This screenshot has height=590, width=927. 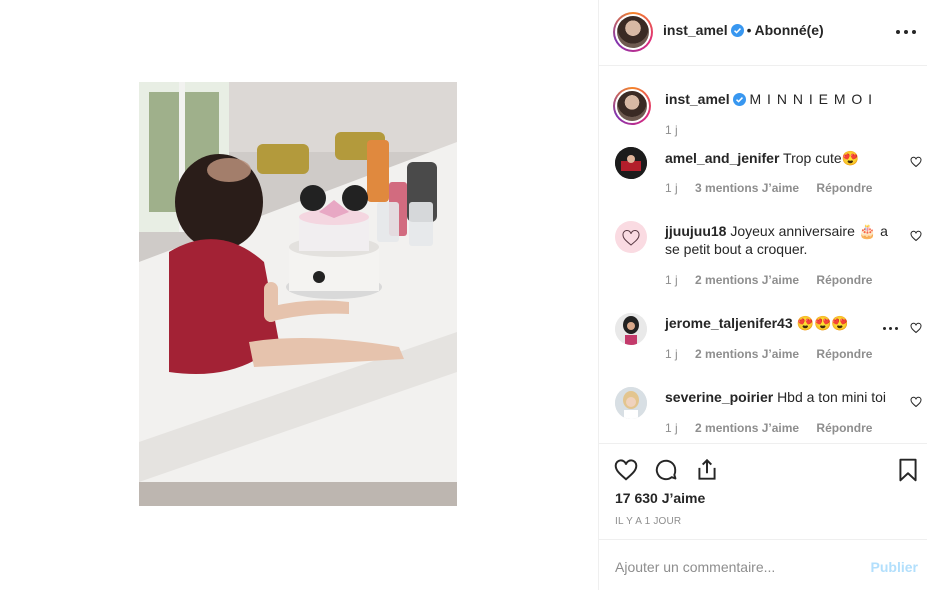 What do you see at coordinates (707, 470) in the screenshot?
I see `share-icon` at bounding box center [707, 470].